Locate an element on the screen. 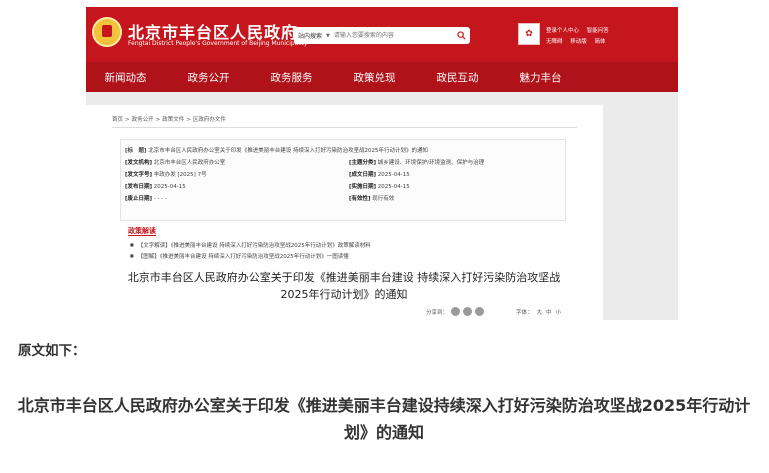  meta-label: [发文机构] is located at coordinates (139, 163).